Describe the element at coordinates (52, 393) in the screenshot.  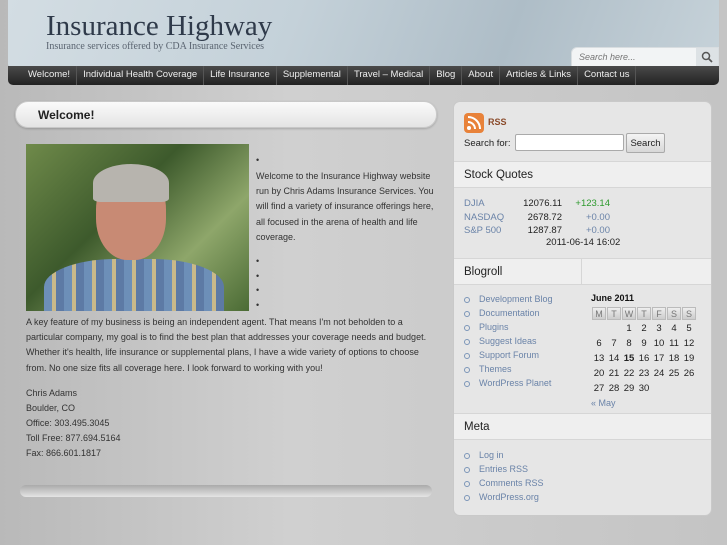
I see `contact-line: Chris Adams` at that location.